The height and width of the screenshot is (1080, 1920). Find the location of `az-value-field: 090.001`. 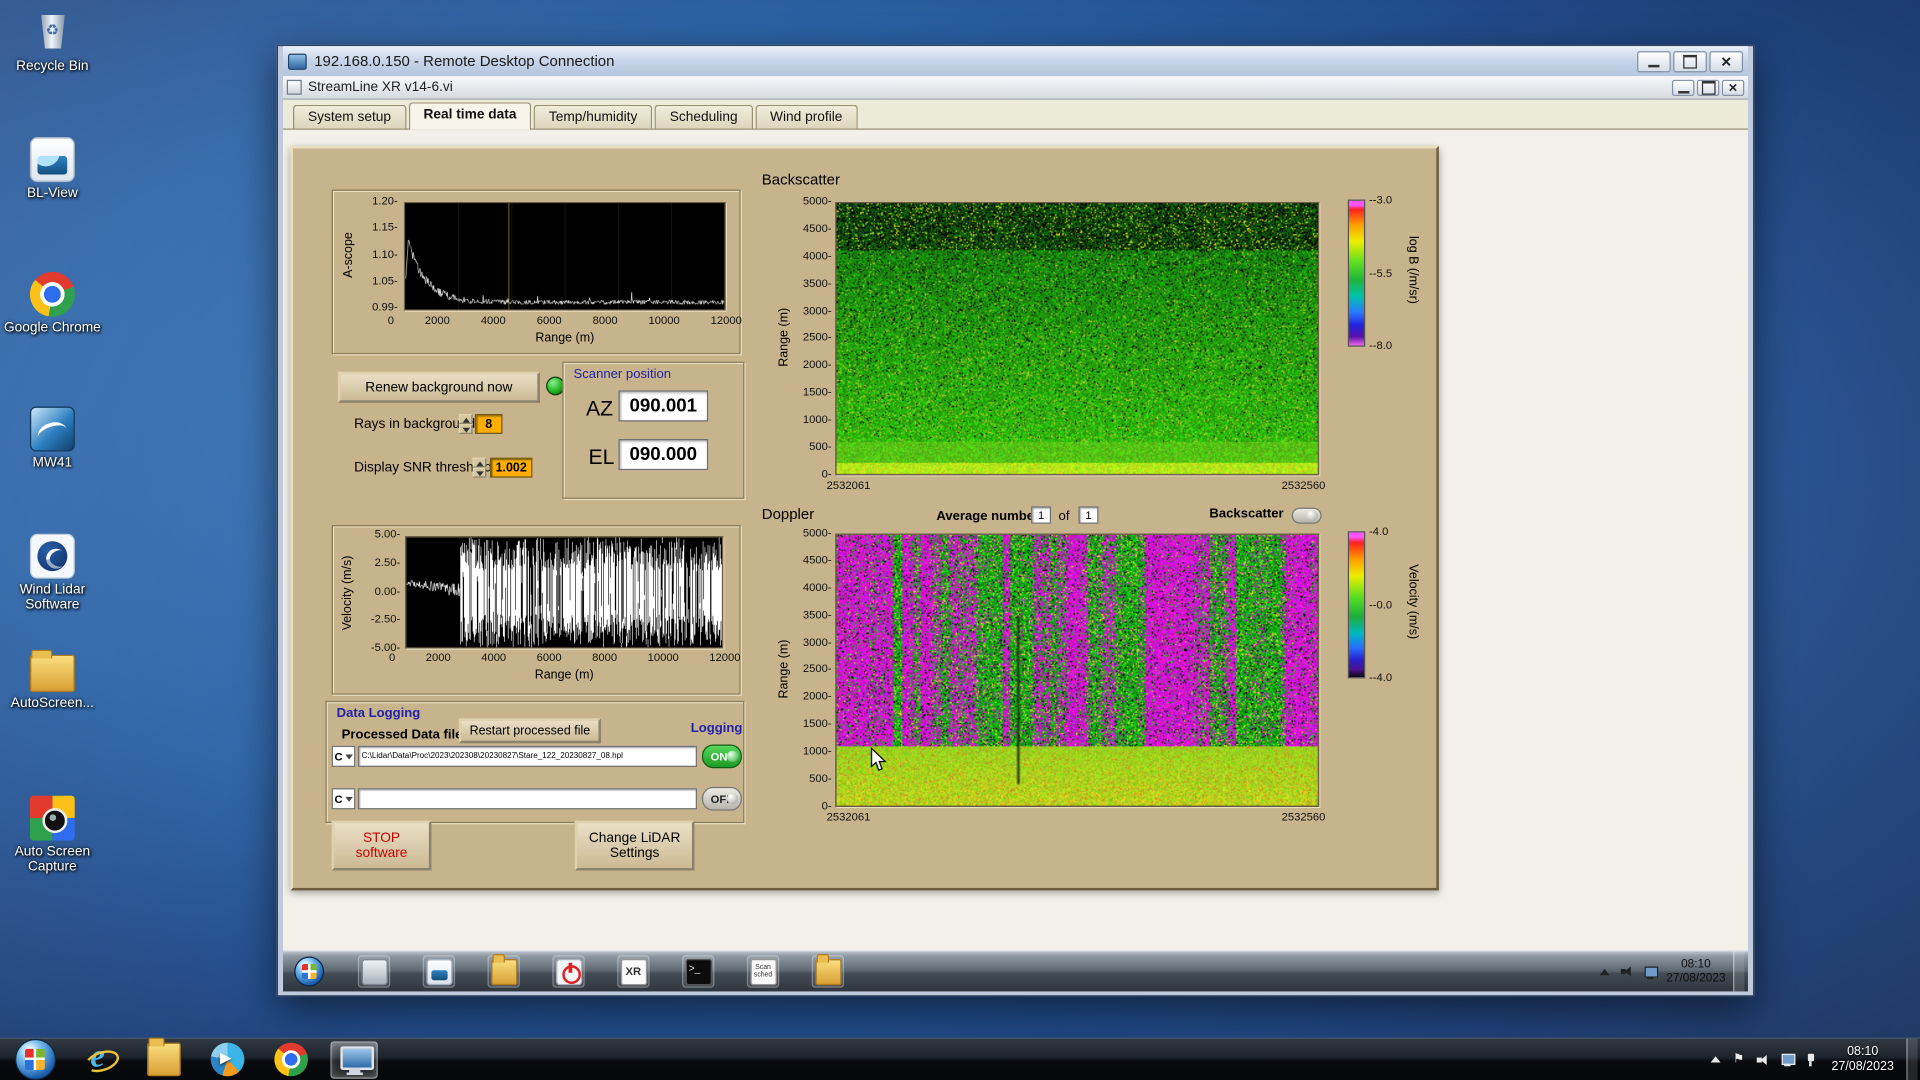

az-value-field: 090.001 is located at coordinates (663, 406).